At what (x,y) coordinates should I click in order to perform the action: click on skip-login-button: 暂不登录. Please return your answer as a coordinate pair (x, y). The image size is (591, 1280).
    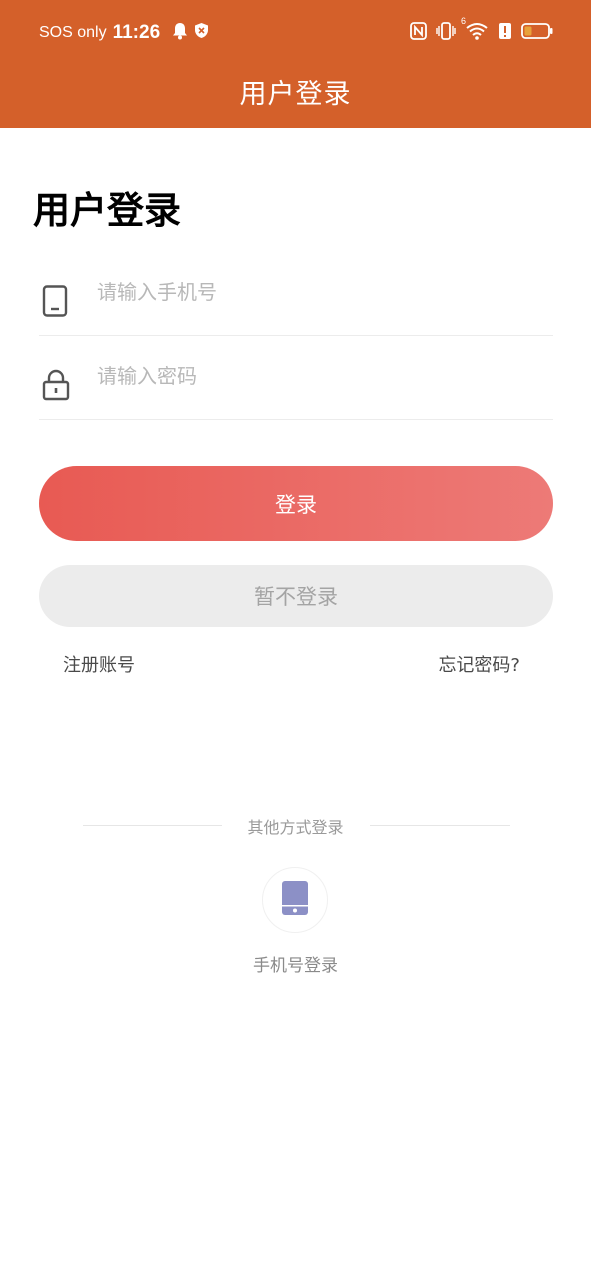
    Looking at the image, I should click on (296, 596).